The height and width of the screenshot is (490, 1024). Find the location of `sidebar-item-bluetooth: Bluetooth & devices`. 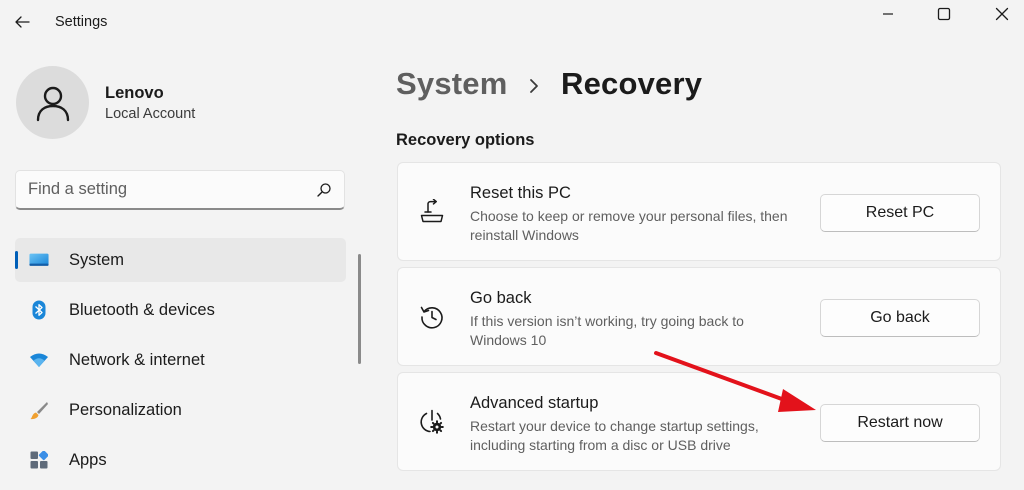

sidebar-item-bluetooth: Bluetooth & devices is located at coordinates (180, 310).